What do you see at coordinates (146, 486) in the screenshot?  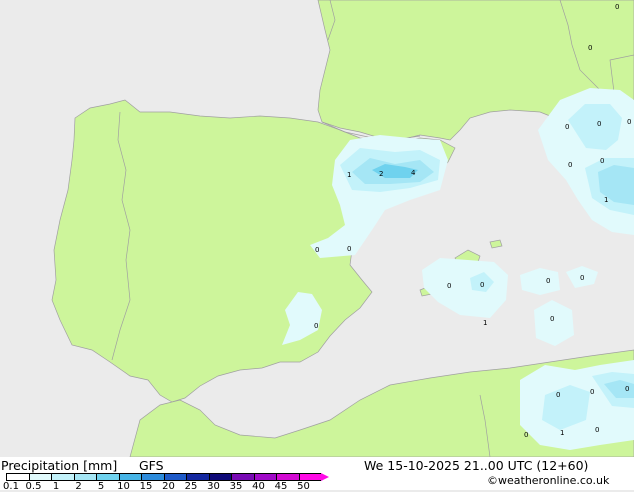 I see `scale-label: 15` at bounding box center [146, 486].